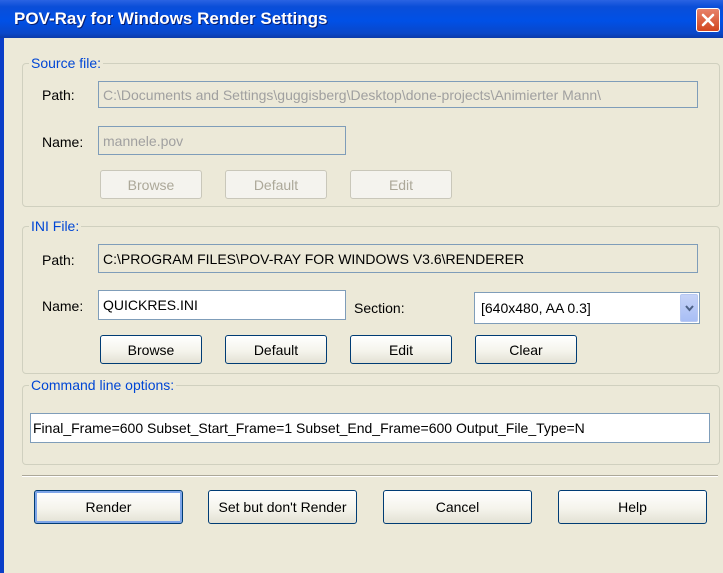 This screenshot has width=723, height=573. I want to click on dropdown-arrow-button, so click(689, 308).